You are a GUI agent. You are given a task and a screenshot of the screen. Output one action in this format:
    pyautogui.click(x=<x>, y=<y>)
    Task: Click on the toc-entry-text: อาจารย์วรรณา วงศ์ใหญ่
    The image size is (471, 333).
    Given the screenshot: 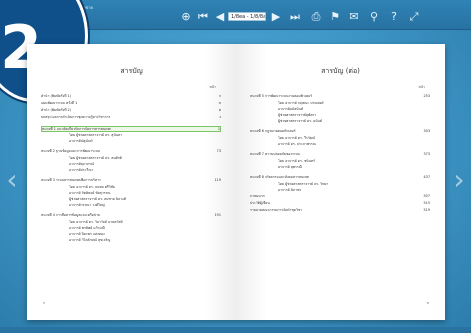 What is the action you would take?
    pyautogui.click(x=87, y=205)
    